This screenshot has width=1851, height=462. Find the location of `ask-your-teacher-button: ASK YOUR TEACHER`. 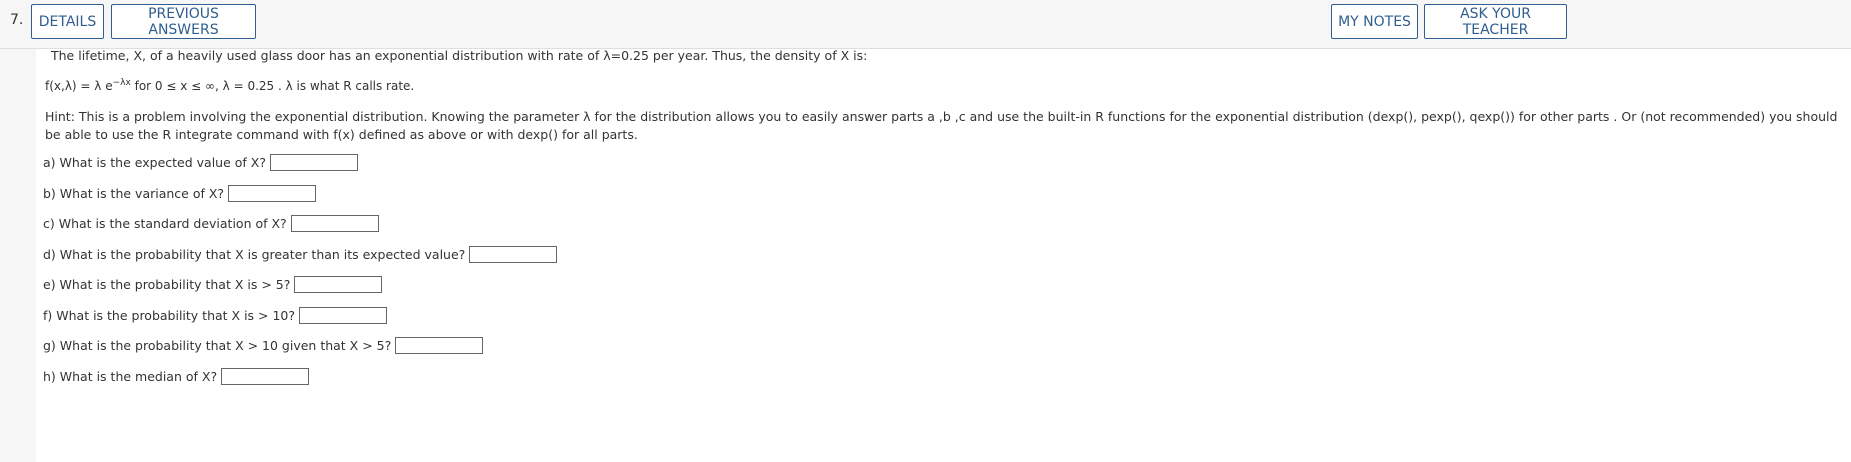

ask-your-teacher-button: ASK YOUR TEACHER is located at coordinates (1495, 21).